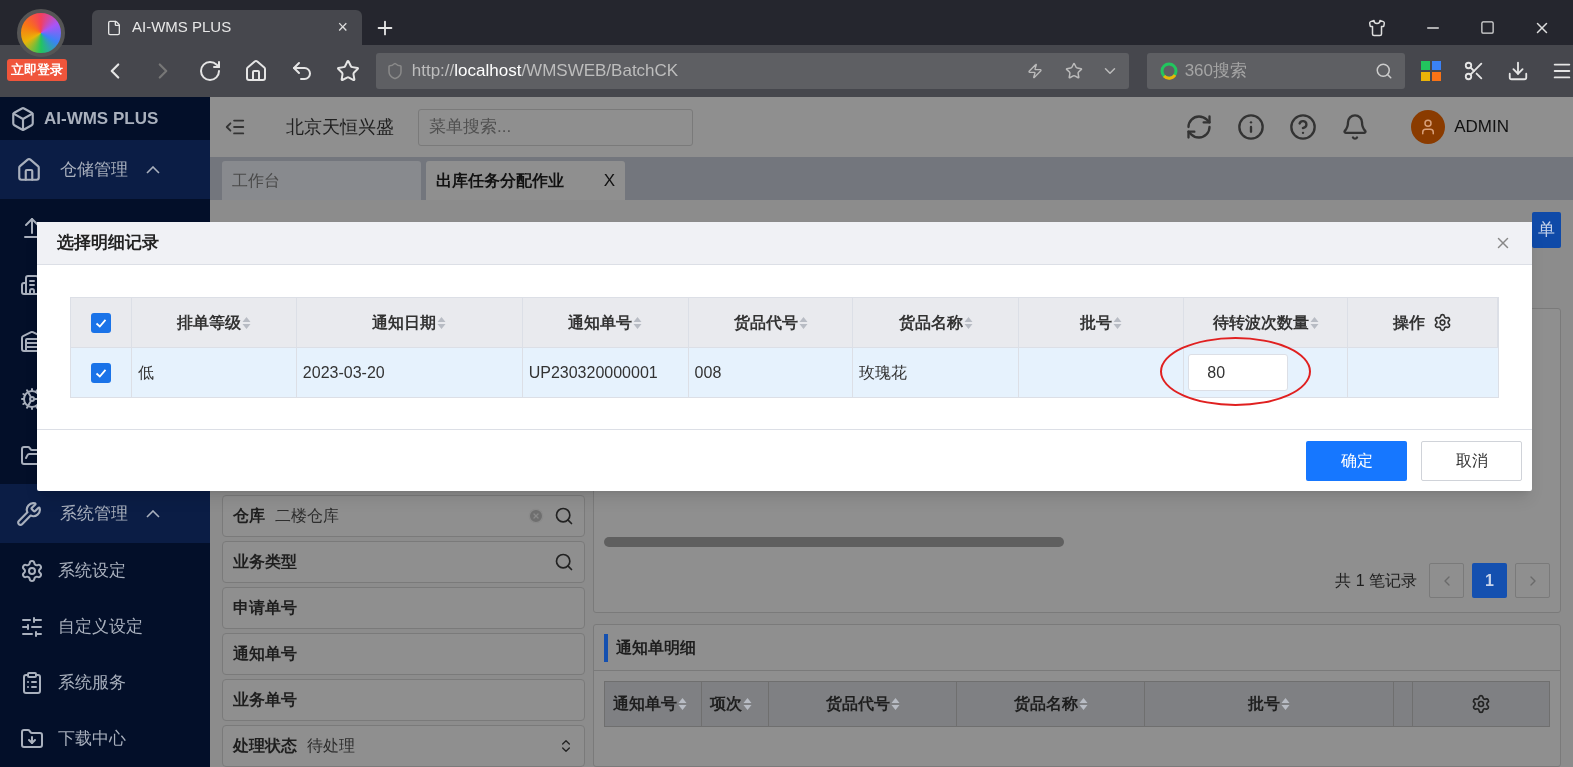 The height and width of the screenshot is (767, 1573). Describe the element at coordinates (182, 27) in the screenshot. I see `tab-title: AI-WMS PLUS` at that location.